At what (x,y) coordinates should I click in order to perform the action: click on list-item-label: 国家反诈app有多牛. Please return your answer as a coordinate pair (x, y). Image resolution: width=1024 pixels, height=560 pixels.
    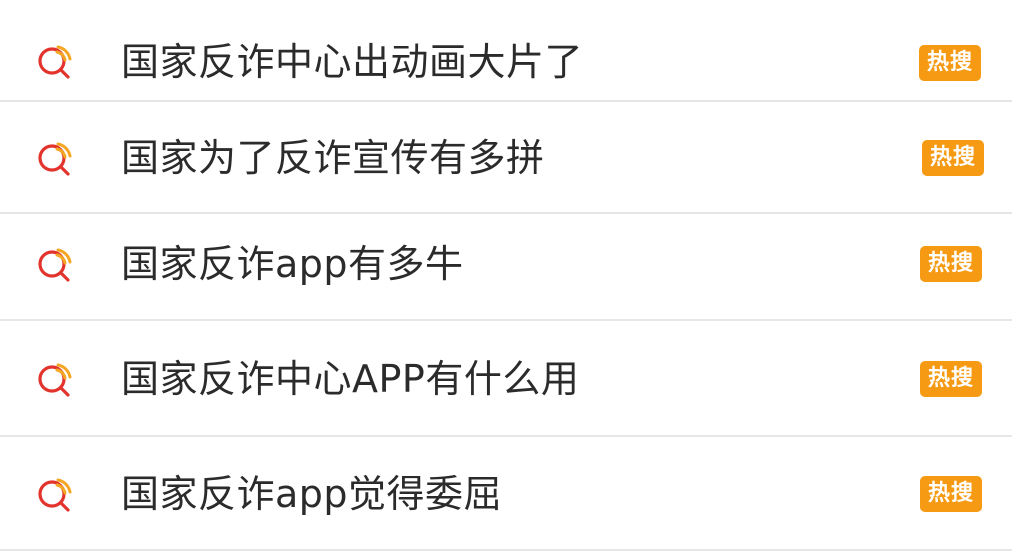
    Looking at the image, I should click on (292, 264).